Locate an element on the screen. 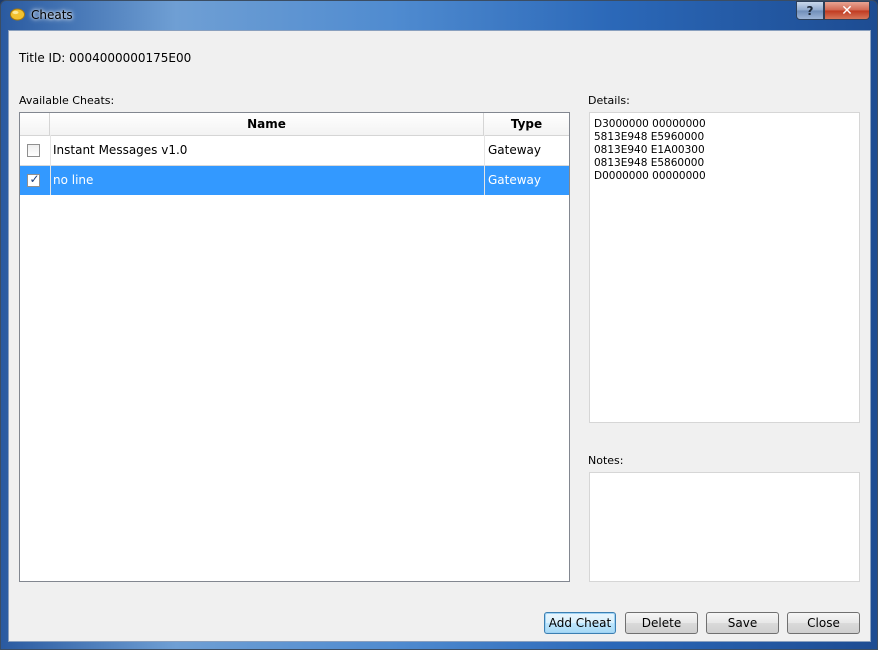  row-name: no line is located at coordinates (73, 180).